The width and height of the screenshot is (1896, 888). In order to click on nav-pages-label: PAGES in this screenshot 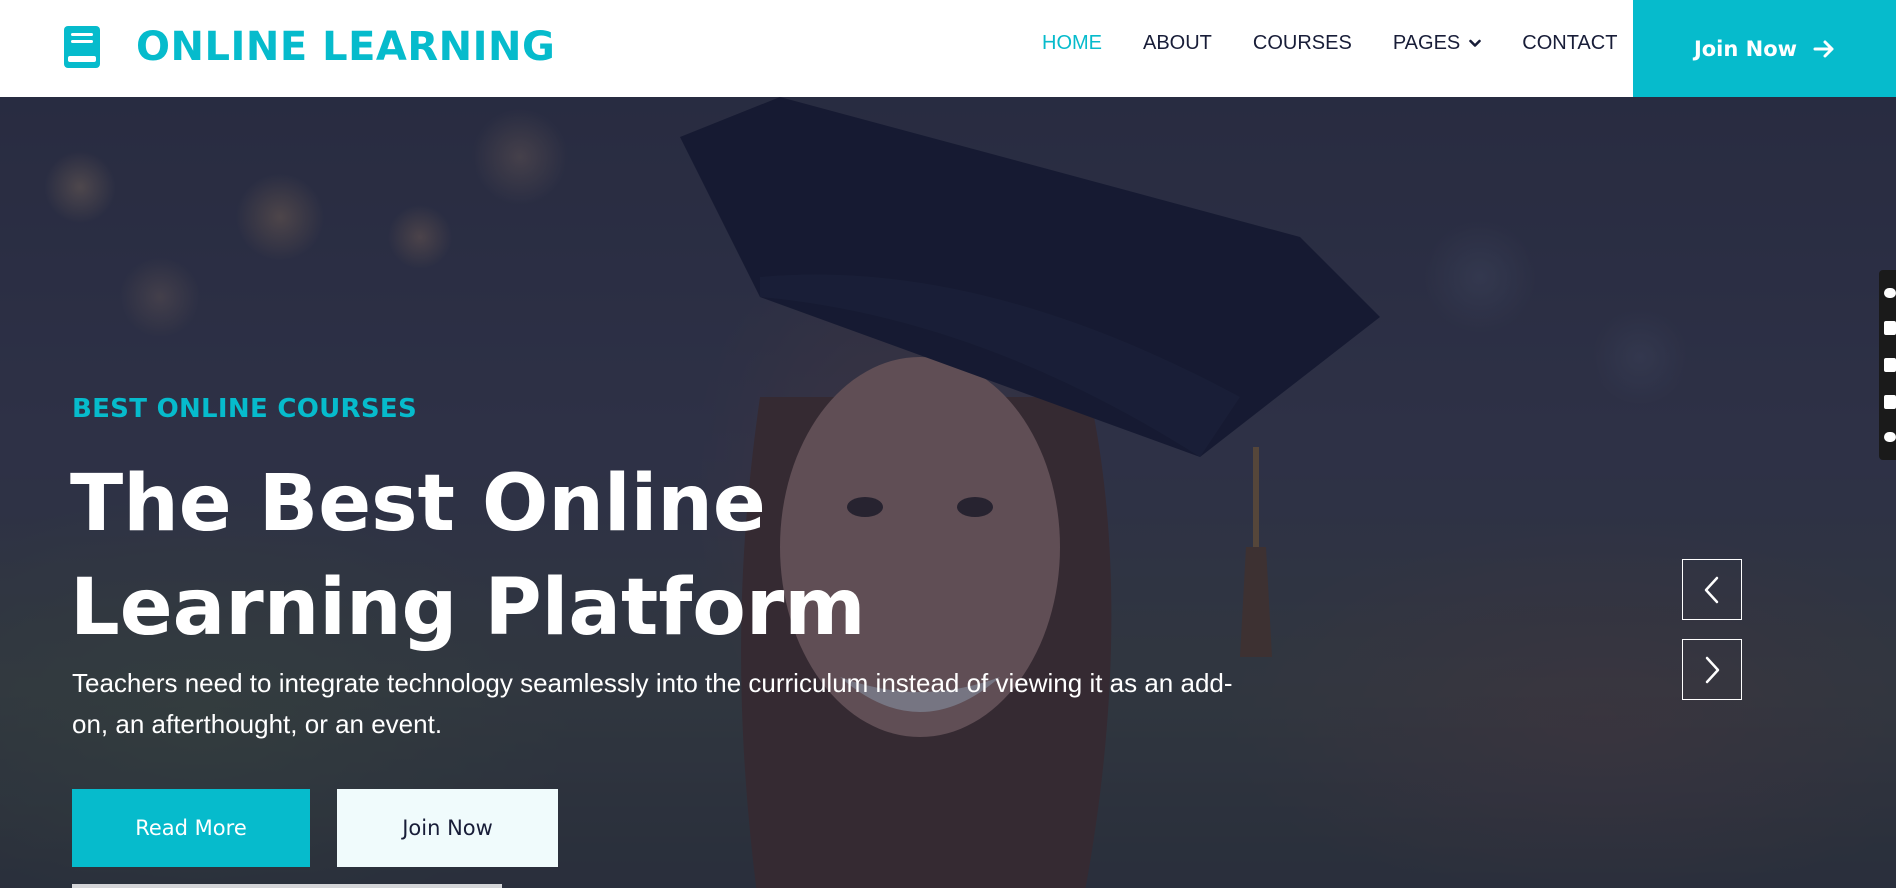, I will do `click(1426, 43)`.